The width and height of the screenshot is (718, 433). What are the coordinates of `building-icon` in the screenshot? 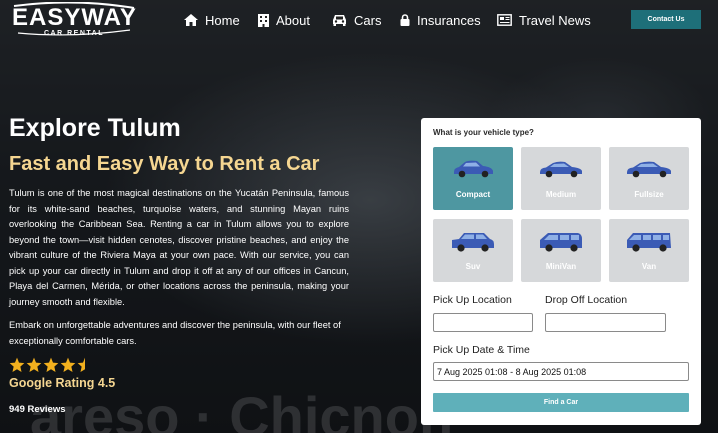 It's located at (263, 20).